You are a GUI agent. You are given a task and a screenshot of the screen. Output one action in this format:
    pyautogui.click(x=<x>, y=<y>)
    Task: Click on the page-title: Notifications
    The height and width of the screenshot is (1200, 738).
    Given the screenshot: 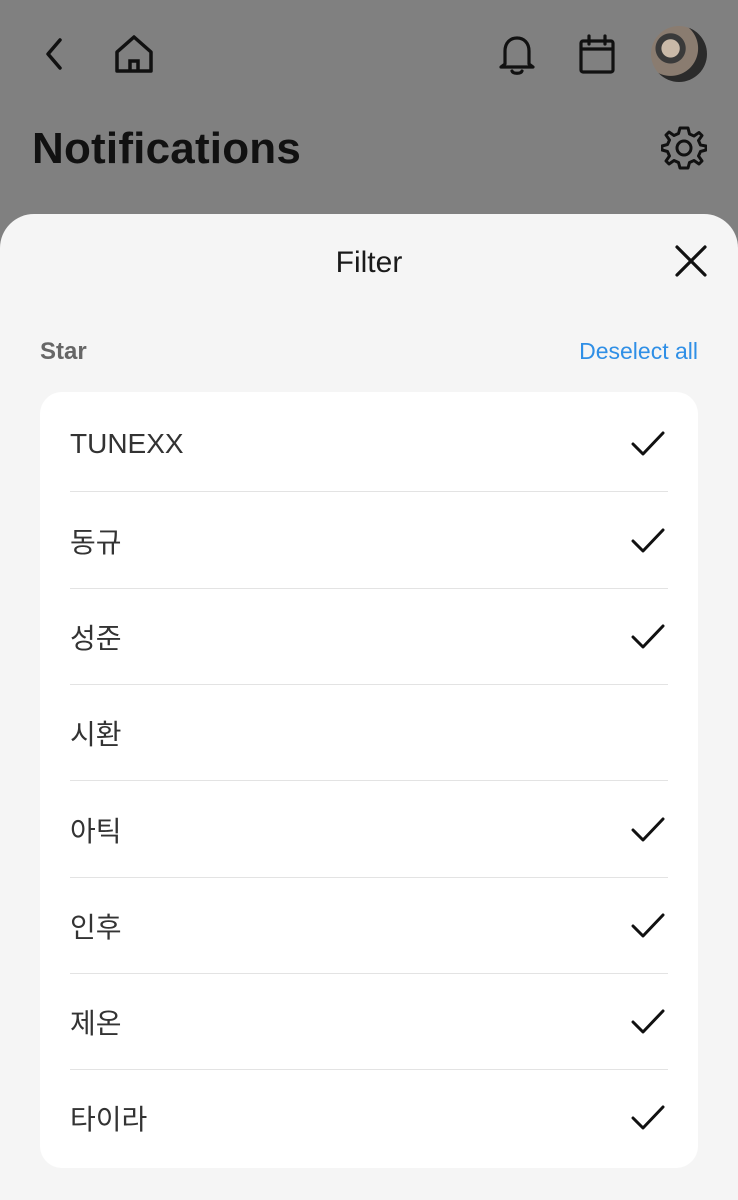 What is the action you would take?
    pyautogui.click(x=167, y=148)
    